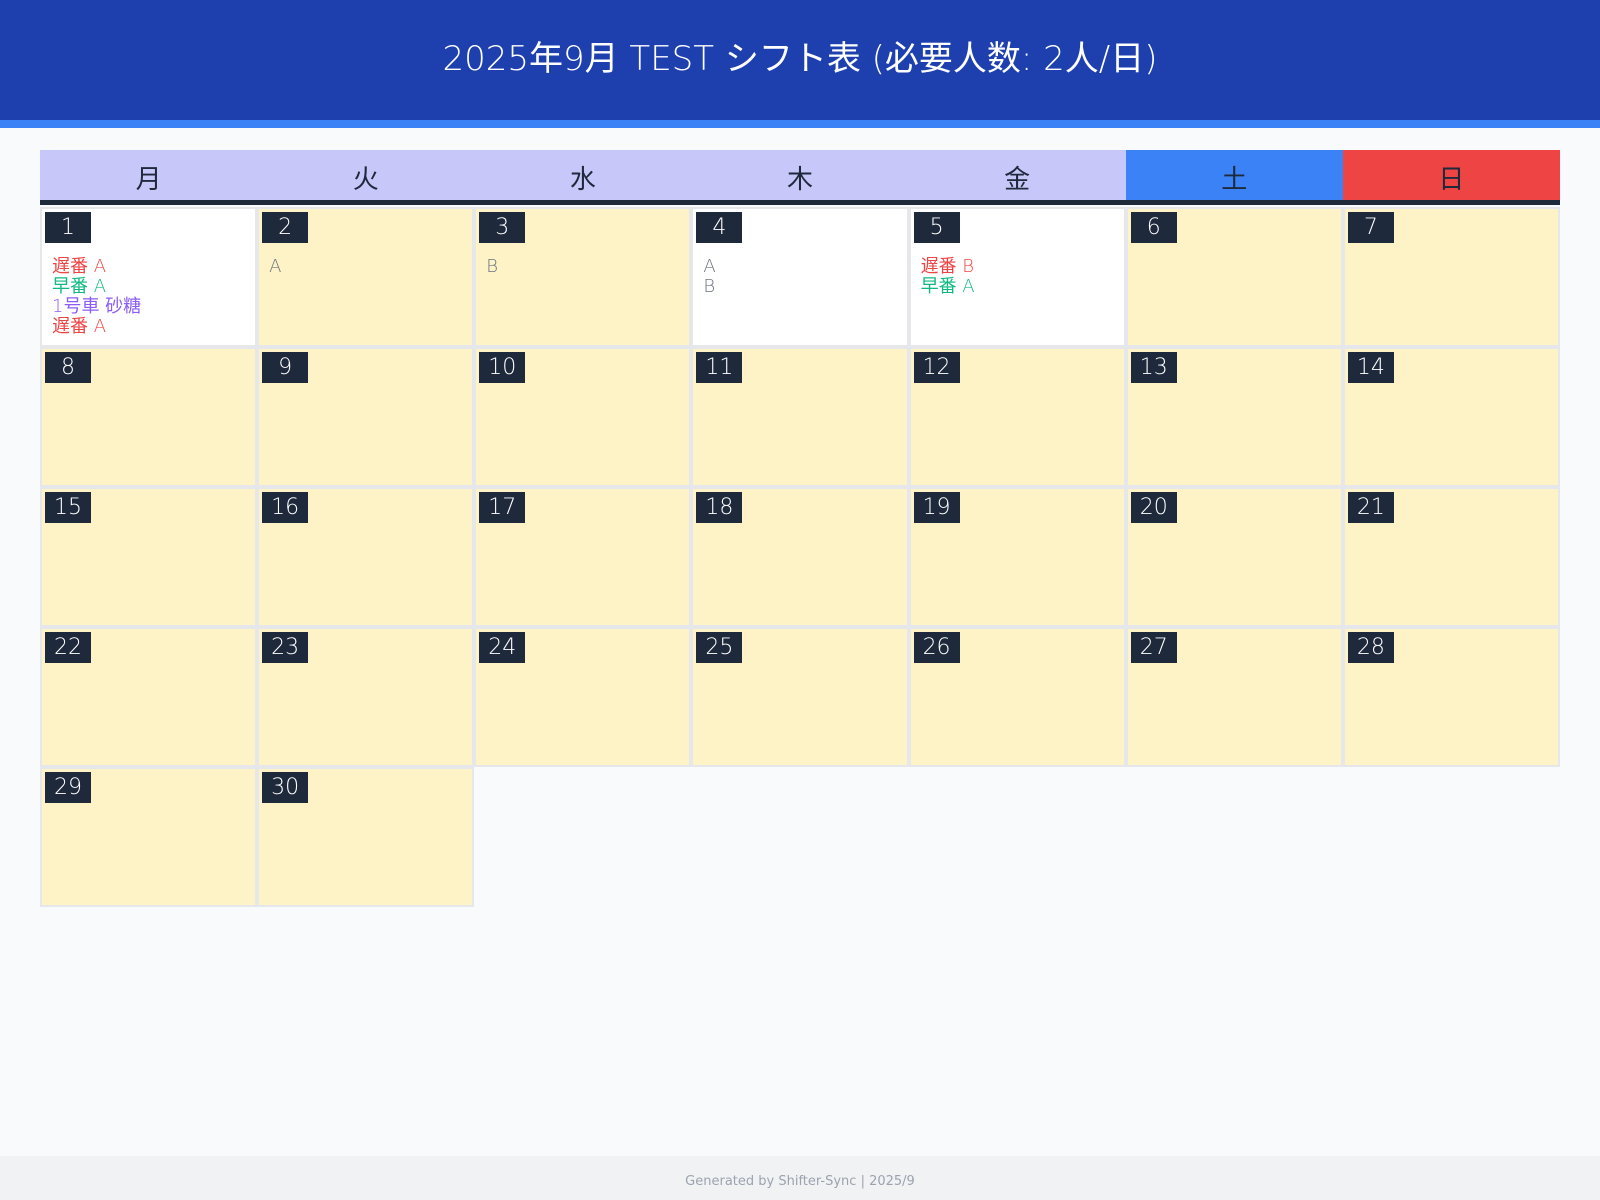 Image resolution: width=1600 pixels, height=1200 pixels. What do you see at coordinates (1017, 697) in the screenshot?
I see `day-cell: 26` at bounding box center [1017, 697].